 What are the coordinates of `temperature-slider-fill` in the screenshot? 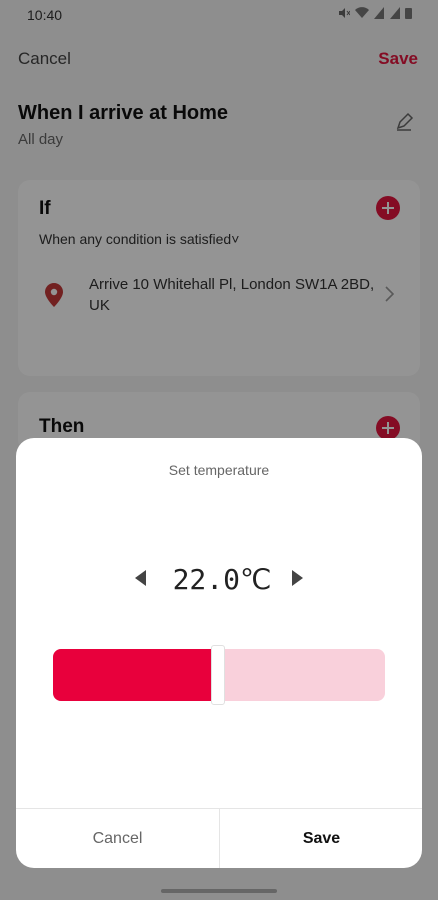 It's located at (132, 675).